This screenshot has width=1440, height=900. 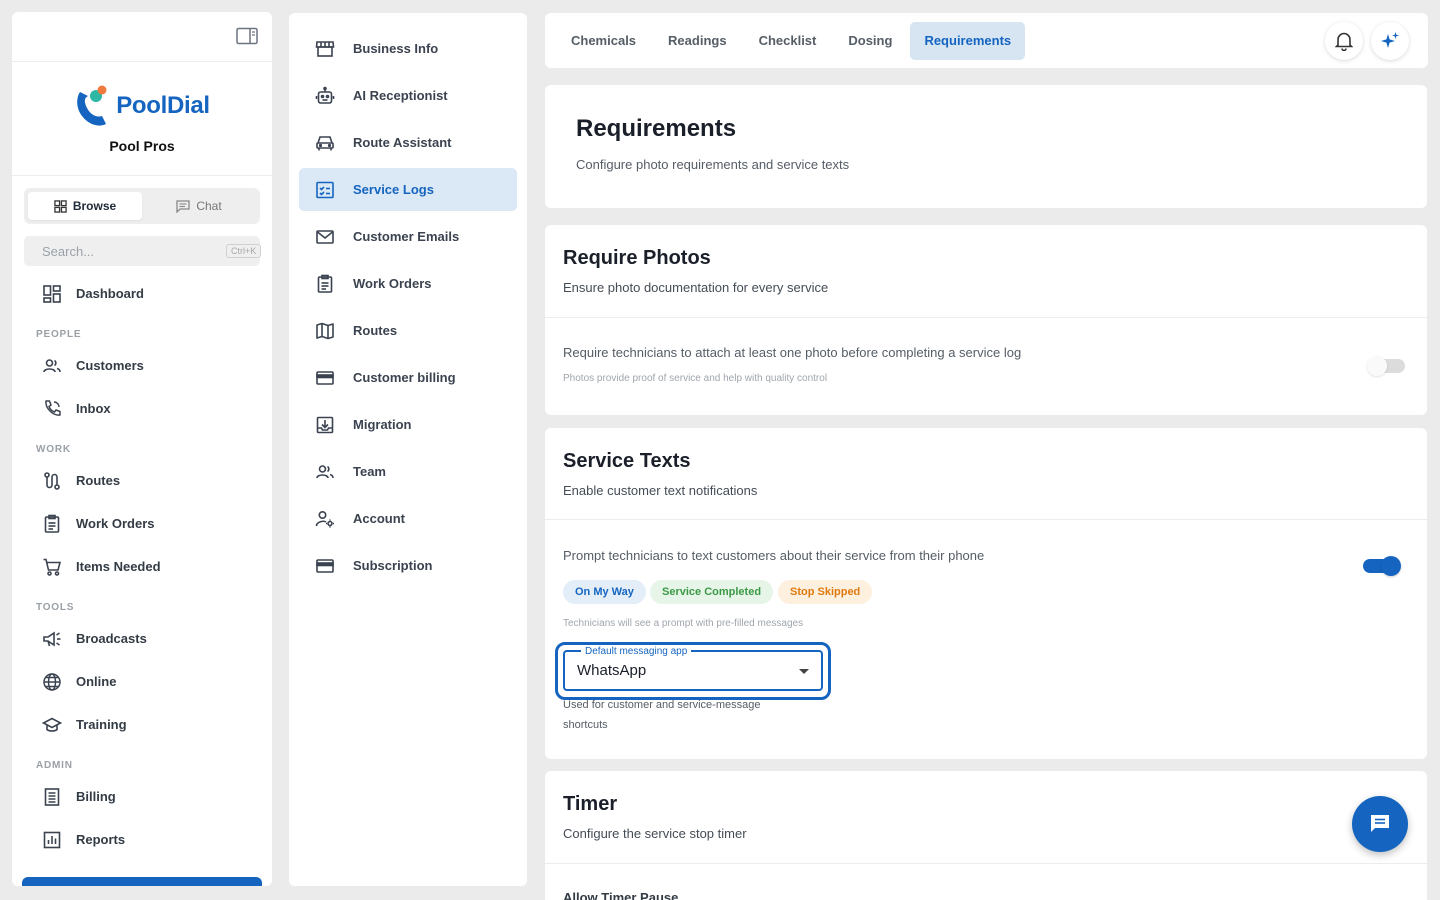 I want to click on sidebar-user-button, so click(x=142, y=881).